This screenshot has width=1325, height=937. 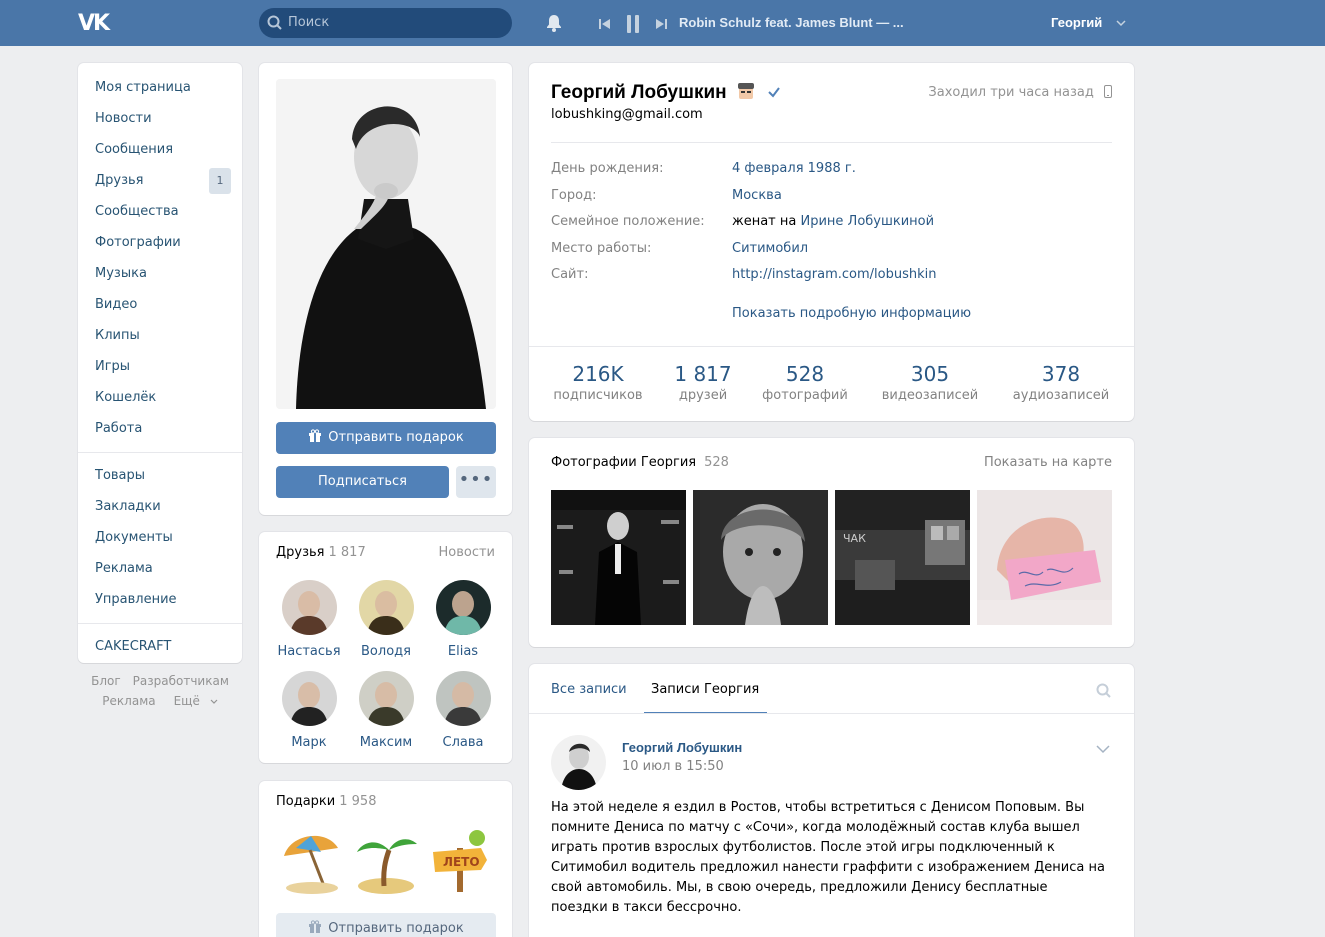 What do you see at coordinates (1076, 22) in the screenshot?
I see `user-menu-name: Георгий` at bounding box center [1076, 22].